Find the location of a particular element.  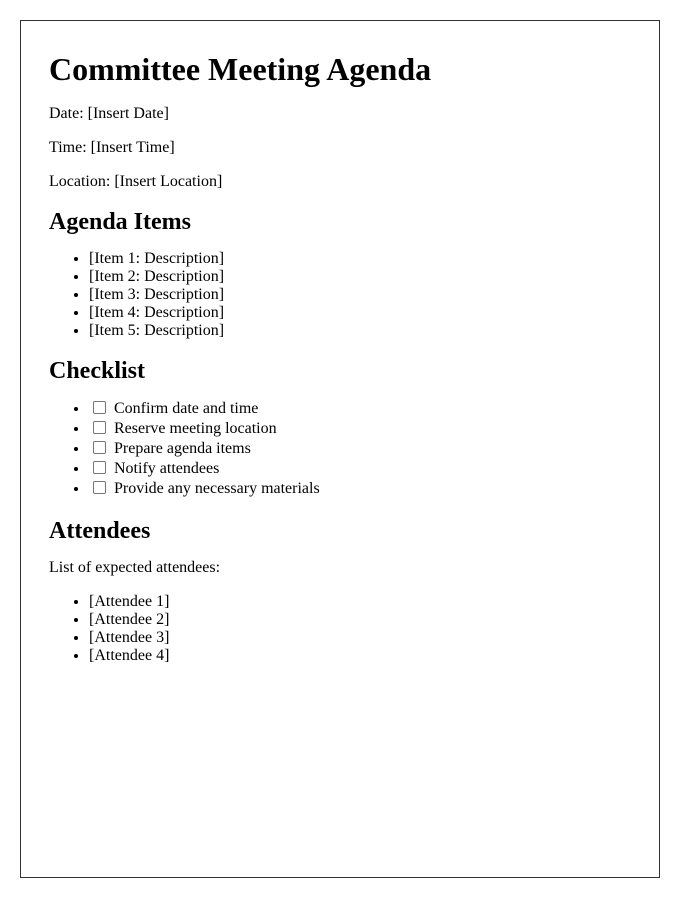

checklist-label: Reserve meeting location is located at coordinates (195, 428).